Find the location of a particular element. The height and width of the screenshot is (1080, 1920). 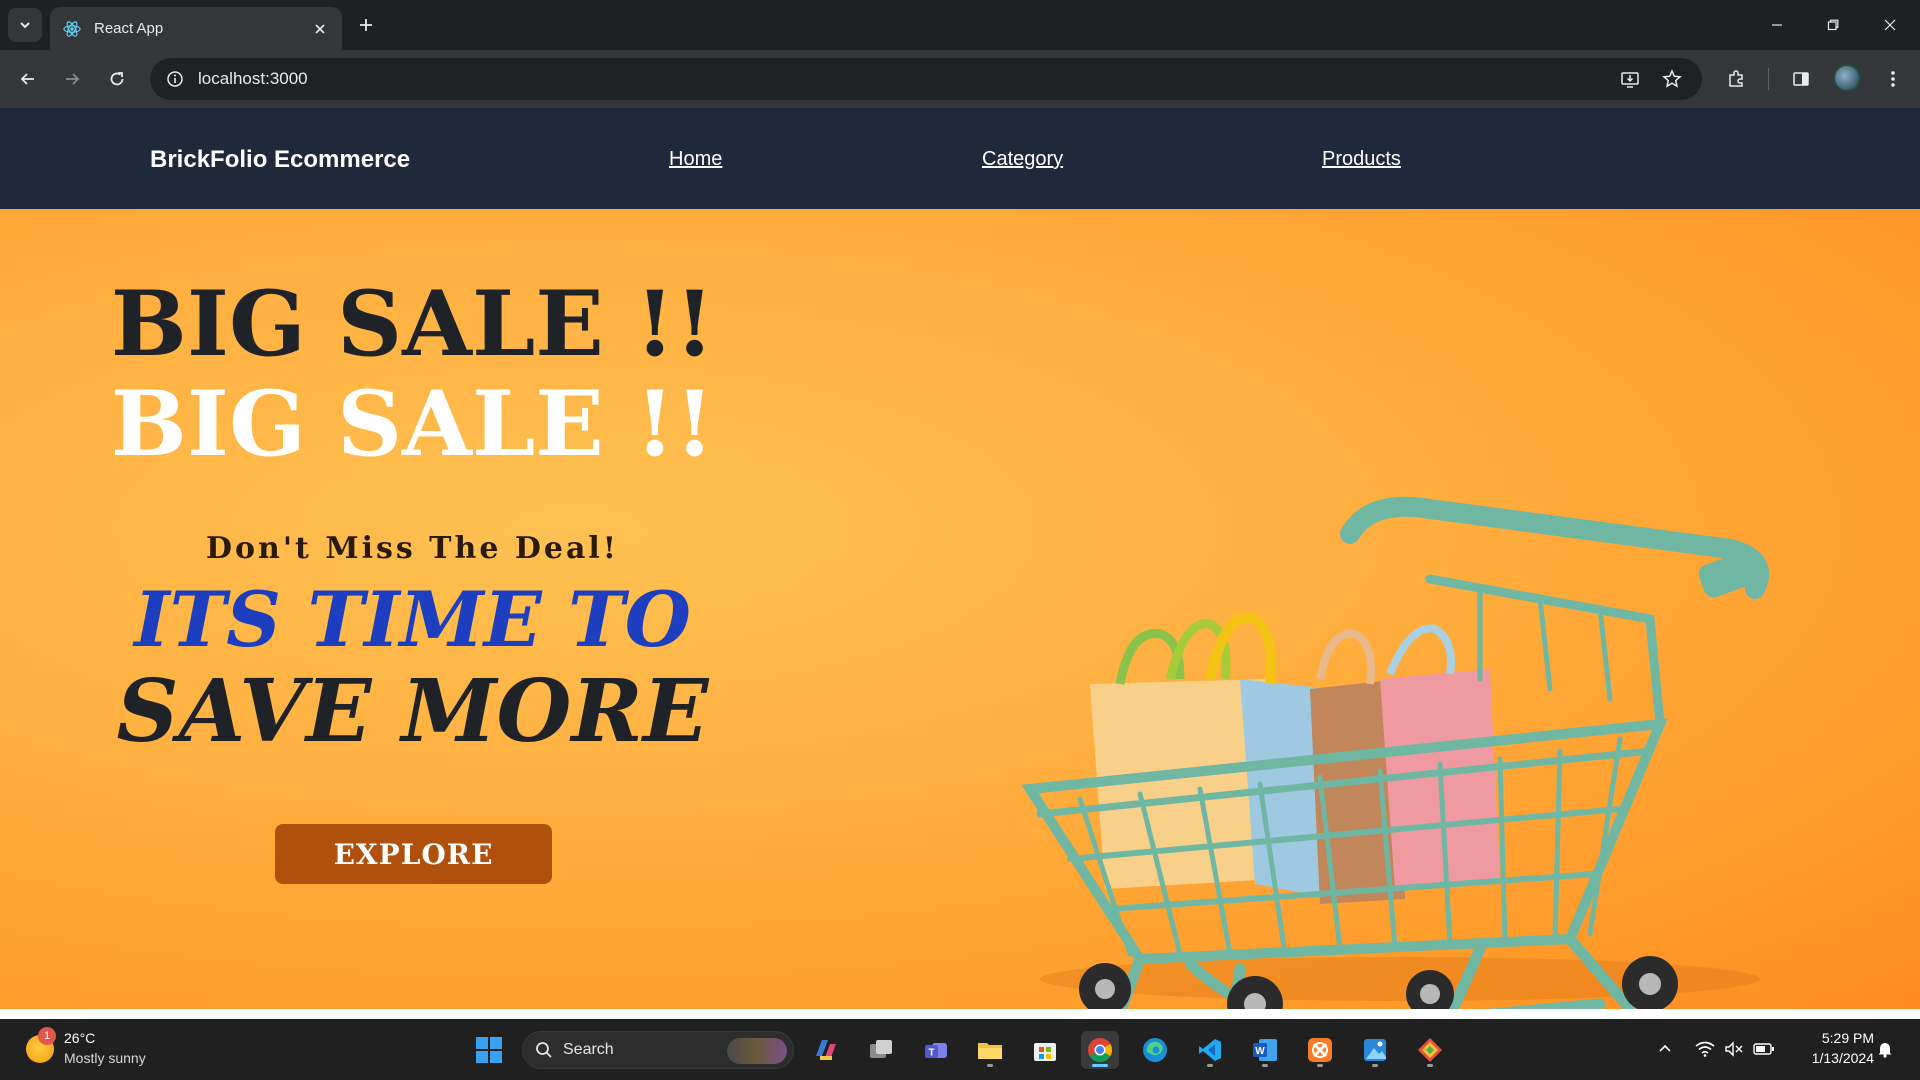

vscode-icon is located at coordinates (1210, 1050).